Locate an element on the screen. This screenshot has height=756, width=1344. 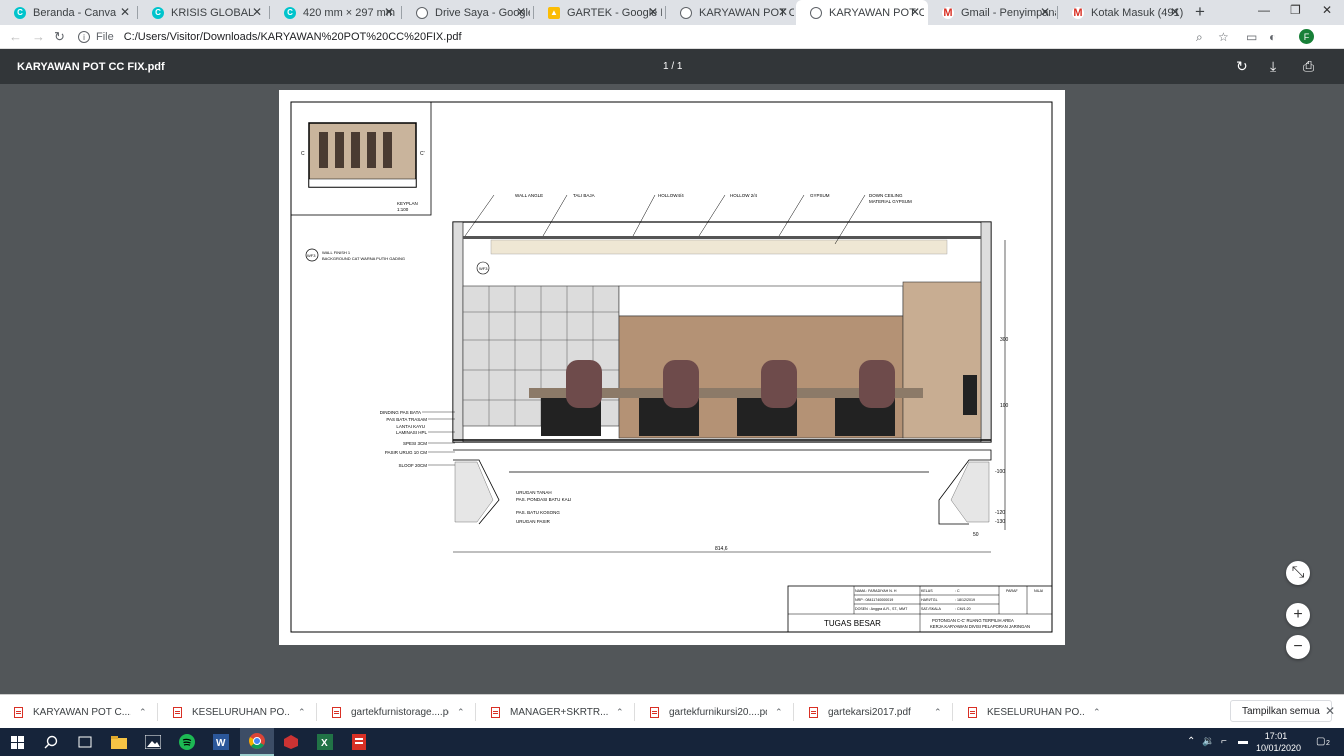
print-icon: ⎙ is located at coordinates (1308, 66).